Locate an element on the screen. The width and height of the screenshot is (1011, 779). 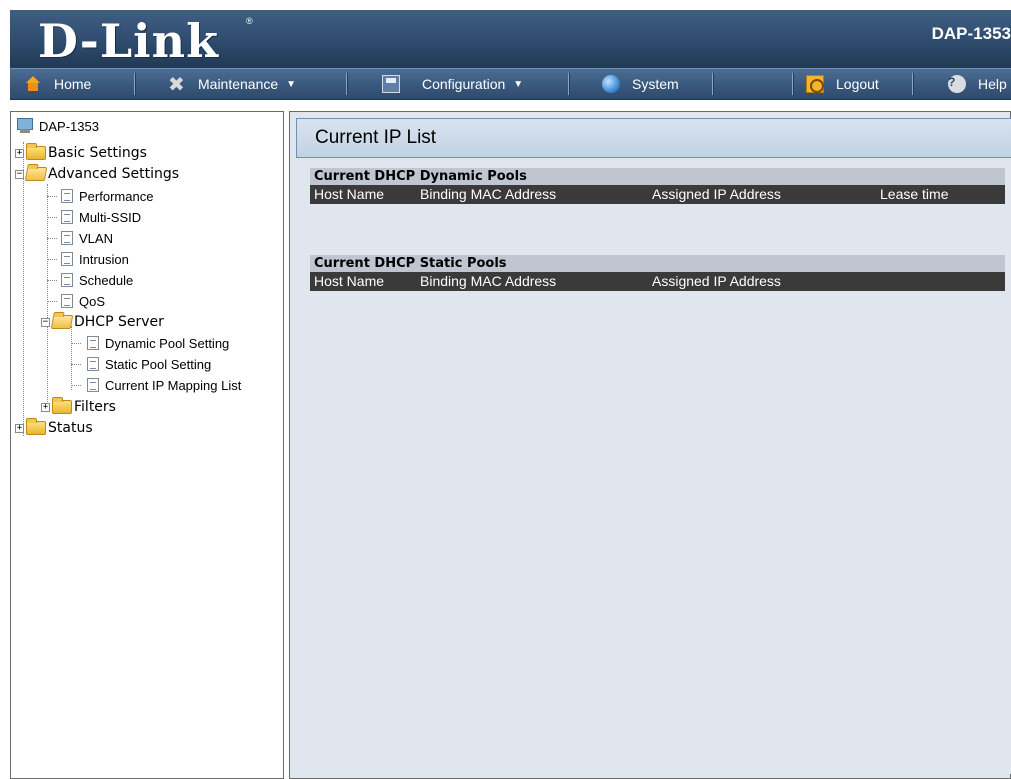
menu-maintenance: Maintenance ▼ is located at coordinates (232, 84).